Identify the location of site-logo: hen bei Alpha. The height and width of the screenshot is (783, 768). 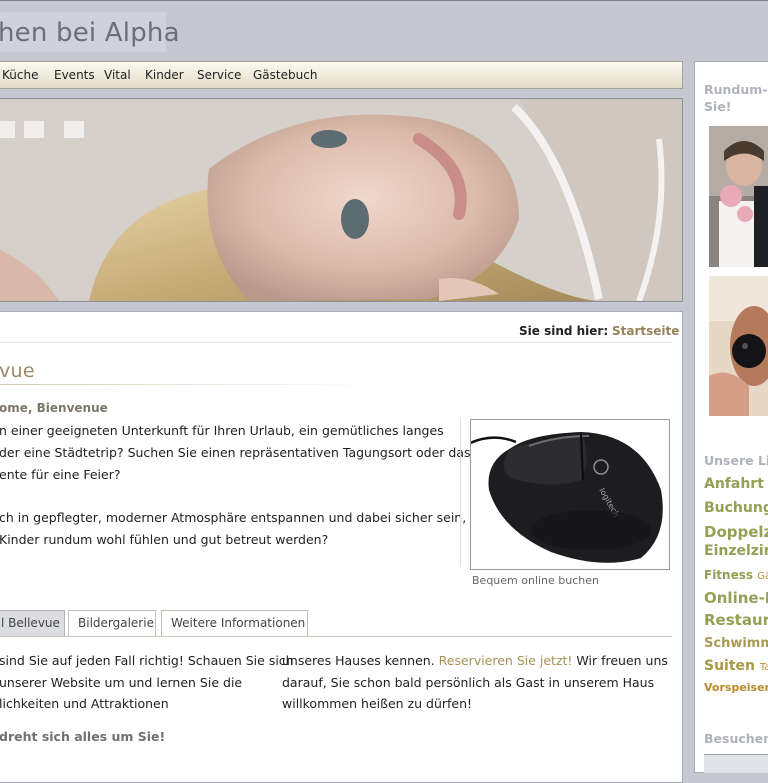
(90, 32).